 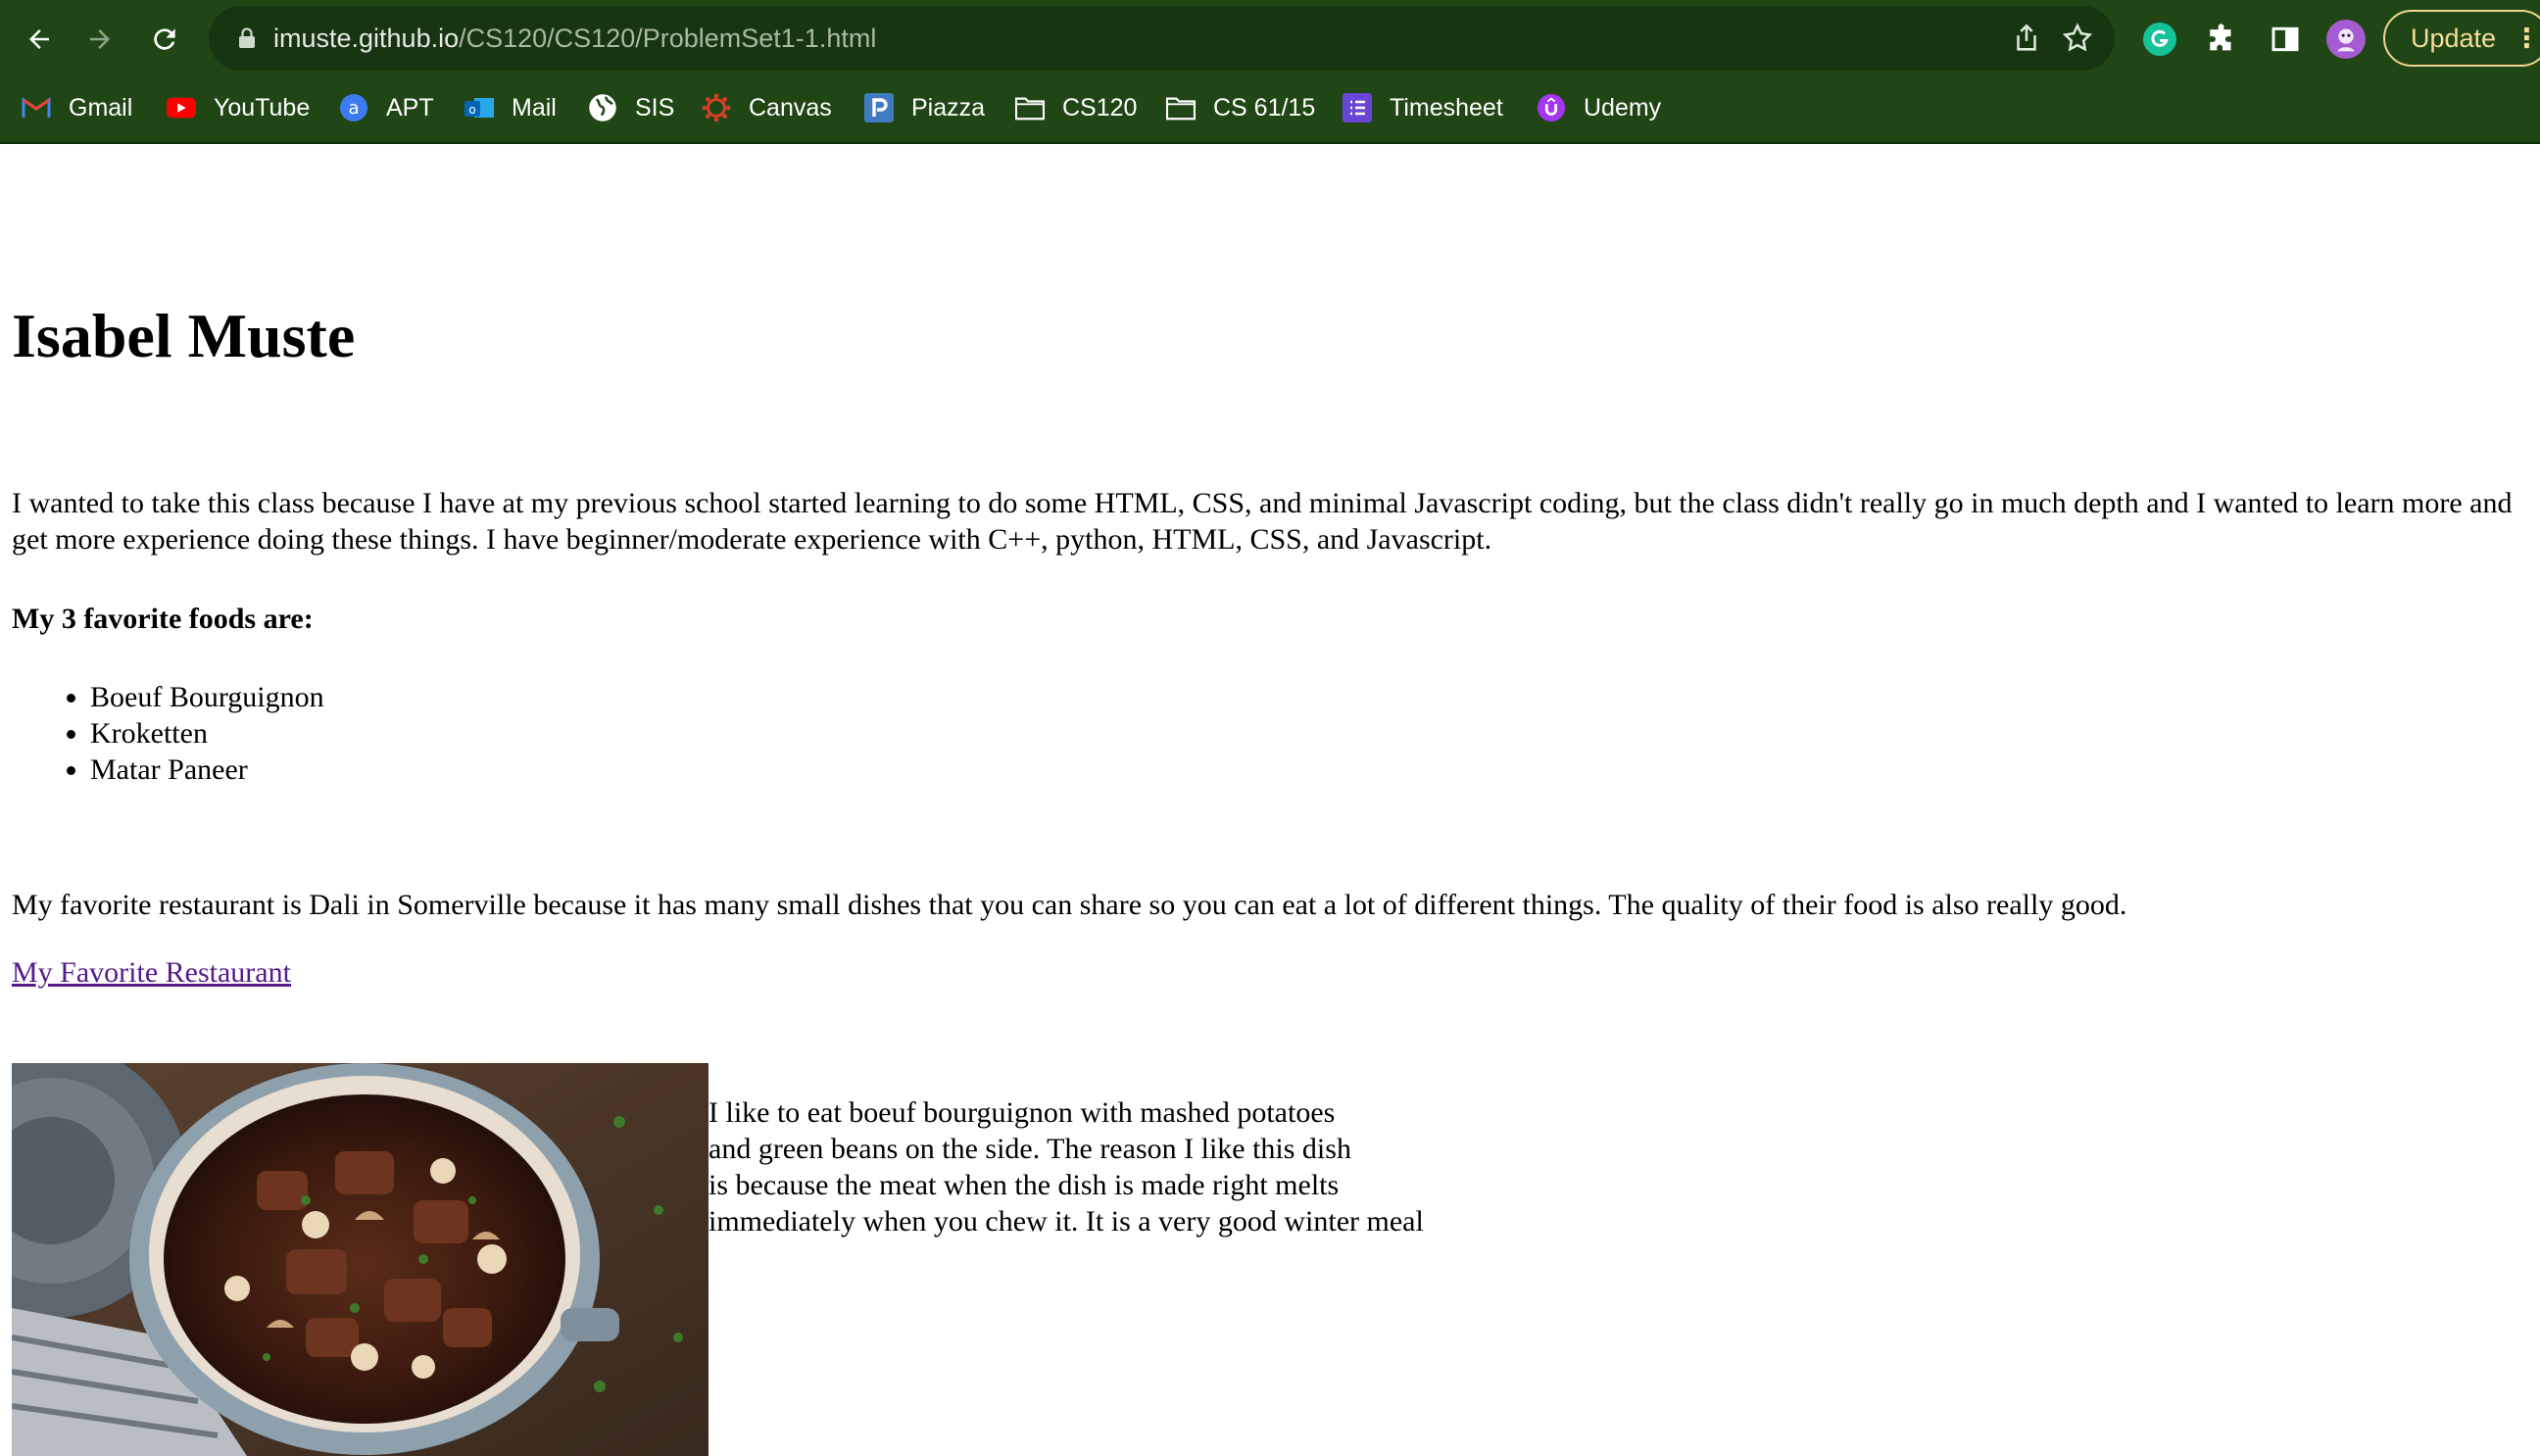 What do you see at coordinates (151, 972) in the screenshot?
I see `favorite-restaurant-link: My Favorite Restaurant` at bounding box center [151, 972].